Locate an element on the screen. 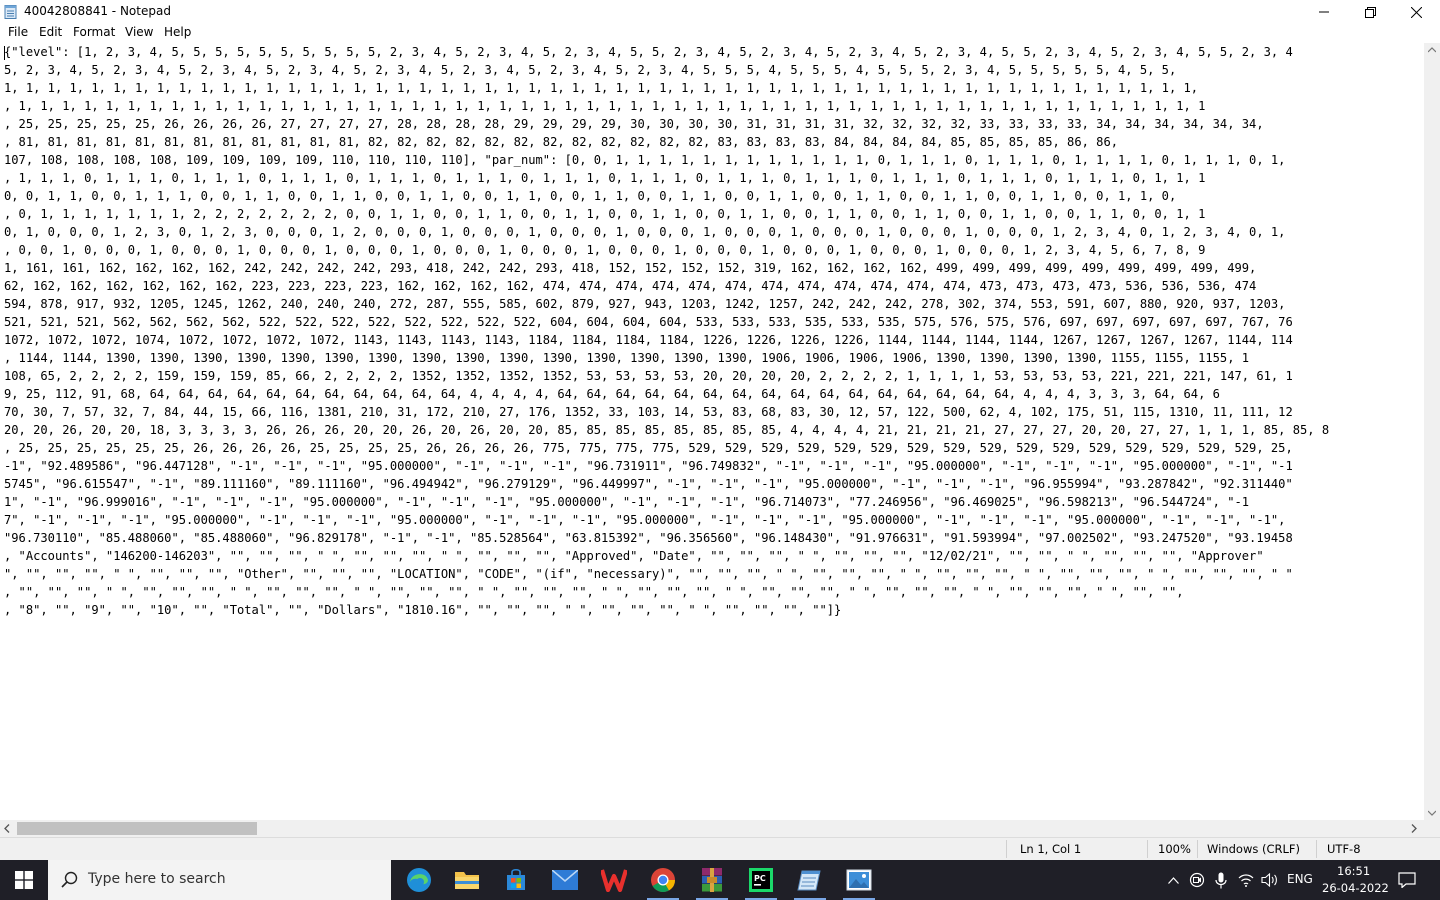  svg-text: PC is located at coordinates (760, 878).